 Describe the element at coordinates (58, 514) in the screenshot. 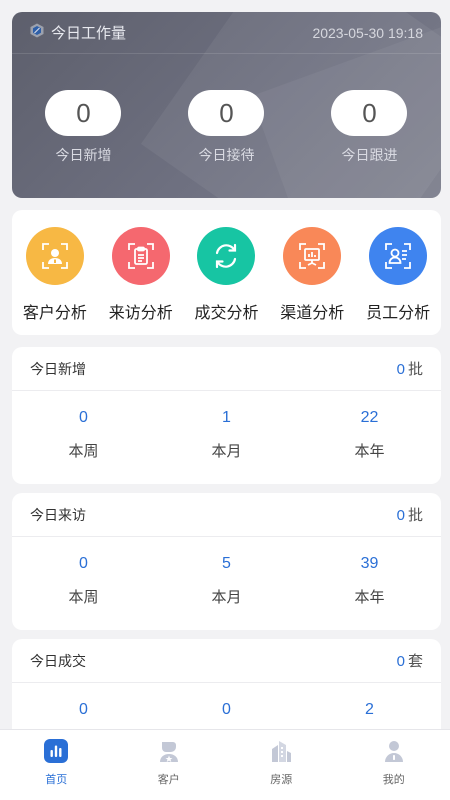

I see `card-title: 今日来访` at that location.